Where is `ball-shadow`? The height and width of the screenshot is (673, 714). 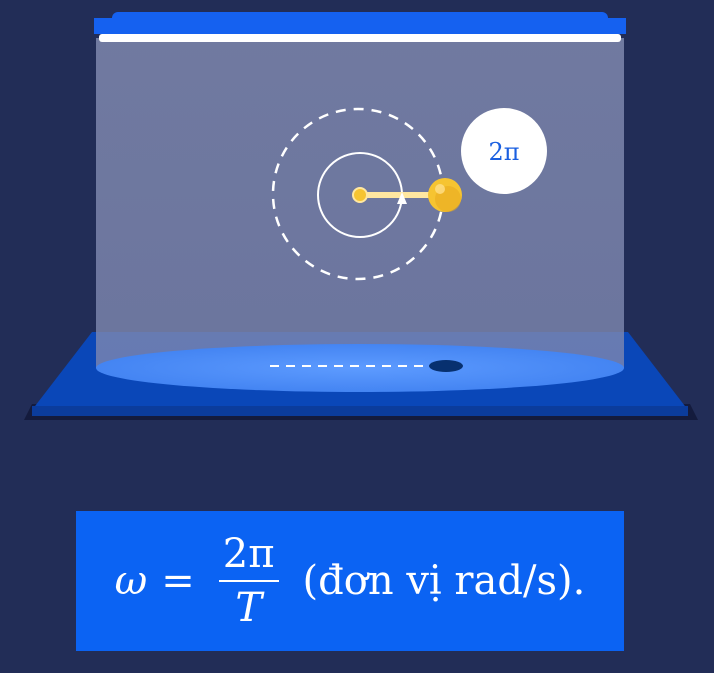 ball-shadow is located at coordinates (446, 366).